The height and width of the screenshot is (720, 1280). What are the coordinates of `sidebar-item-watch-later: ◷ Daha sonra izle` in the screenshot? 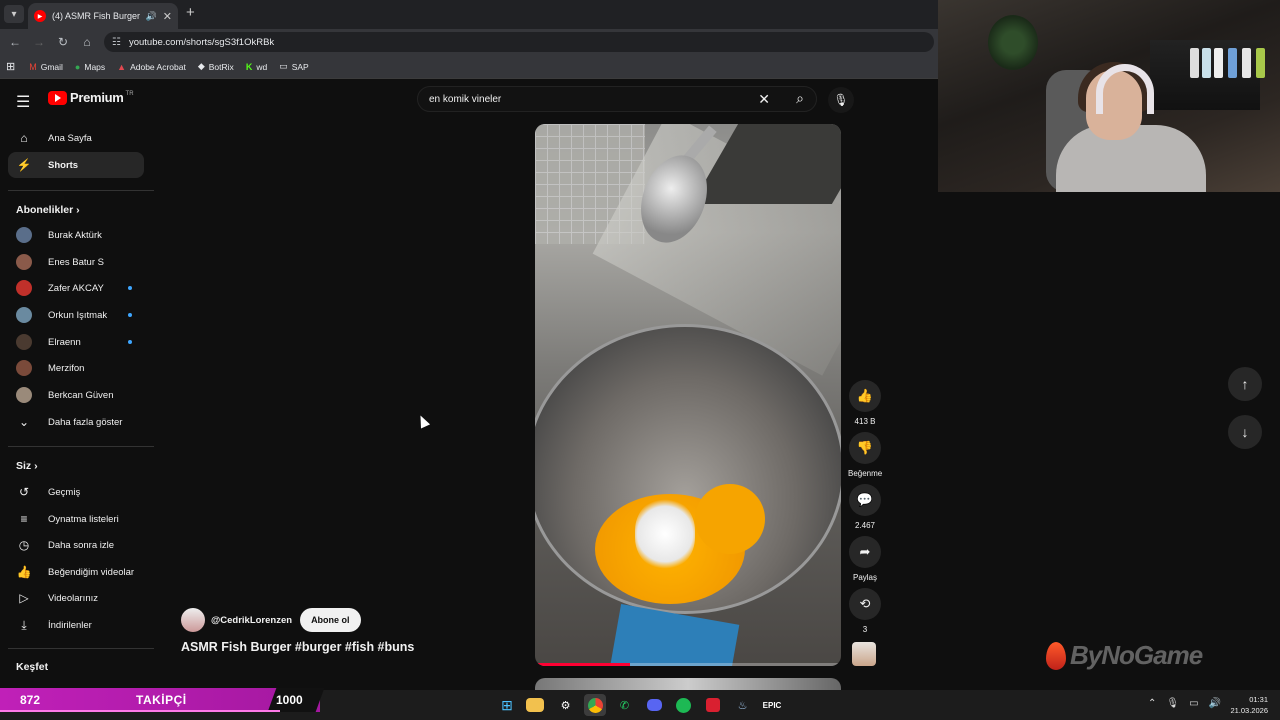 It's located at (76, 545).